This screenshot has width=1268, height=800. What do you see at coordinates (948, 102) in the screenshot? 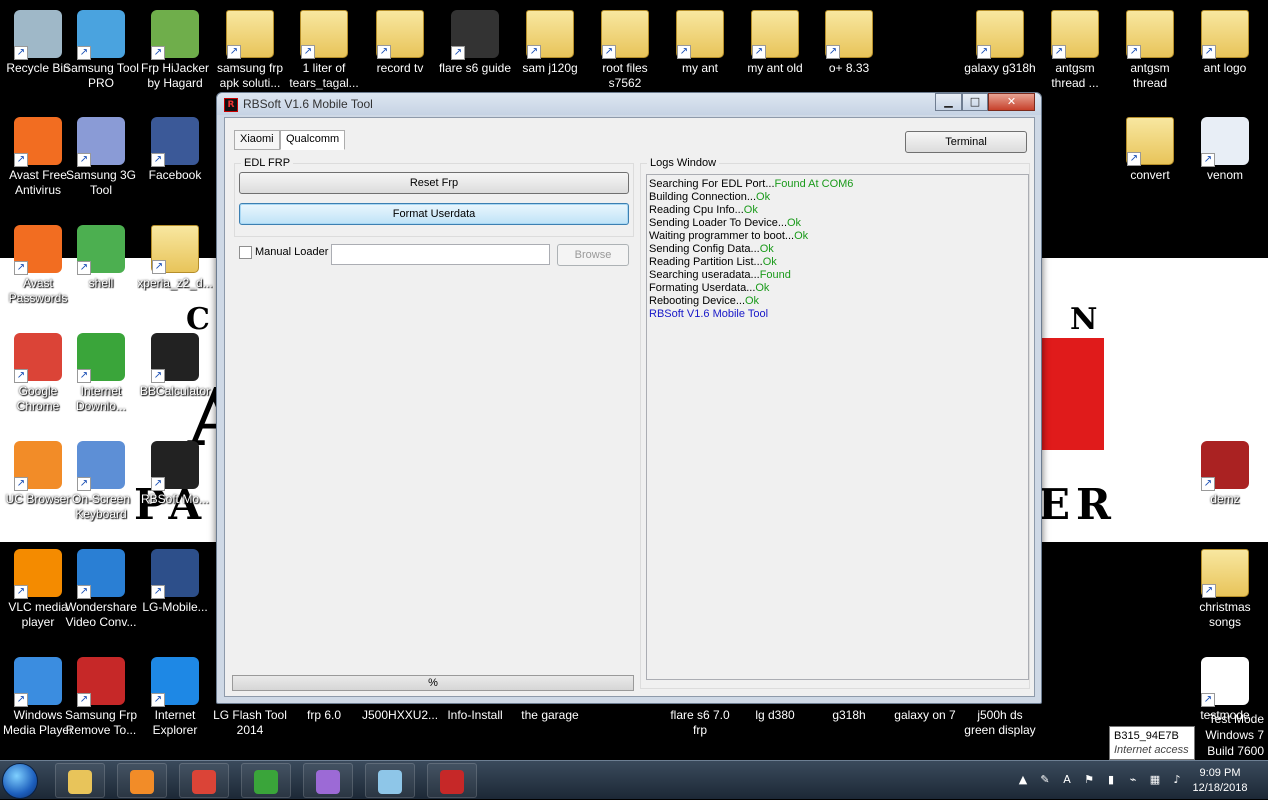
I see `minimize-button: ▁` at bounding box center [948, 102].